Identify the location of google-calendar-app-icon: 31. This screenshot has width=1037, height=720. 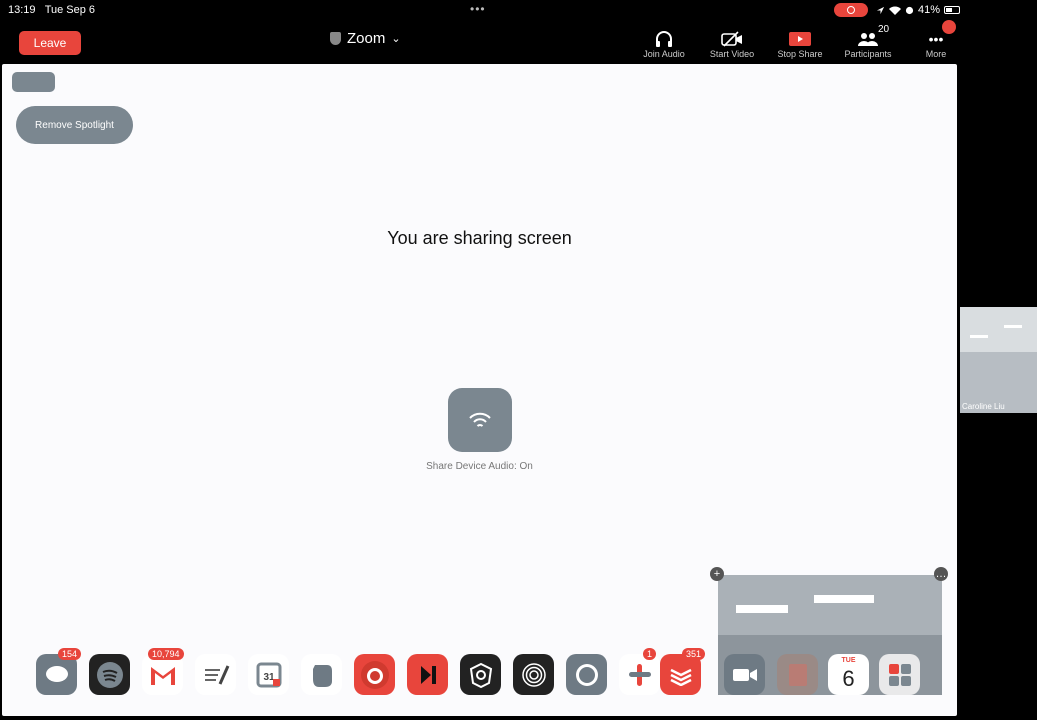
(268, 674).